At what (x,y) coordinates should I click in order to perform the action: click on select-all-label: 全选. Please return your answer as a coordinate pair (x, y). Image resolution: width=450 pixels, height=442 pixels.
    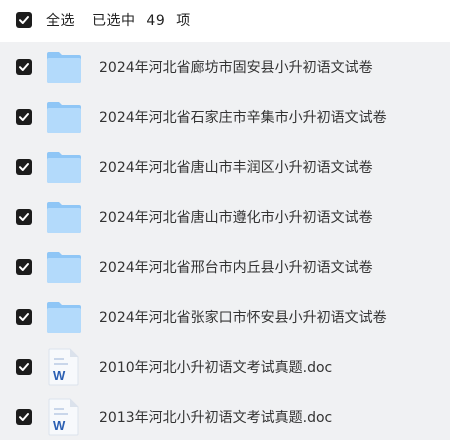
    Looking at the image, I should click on (60, 21).